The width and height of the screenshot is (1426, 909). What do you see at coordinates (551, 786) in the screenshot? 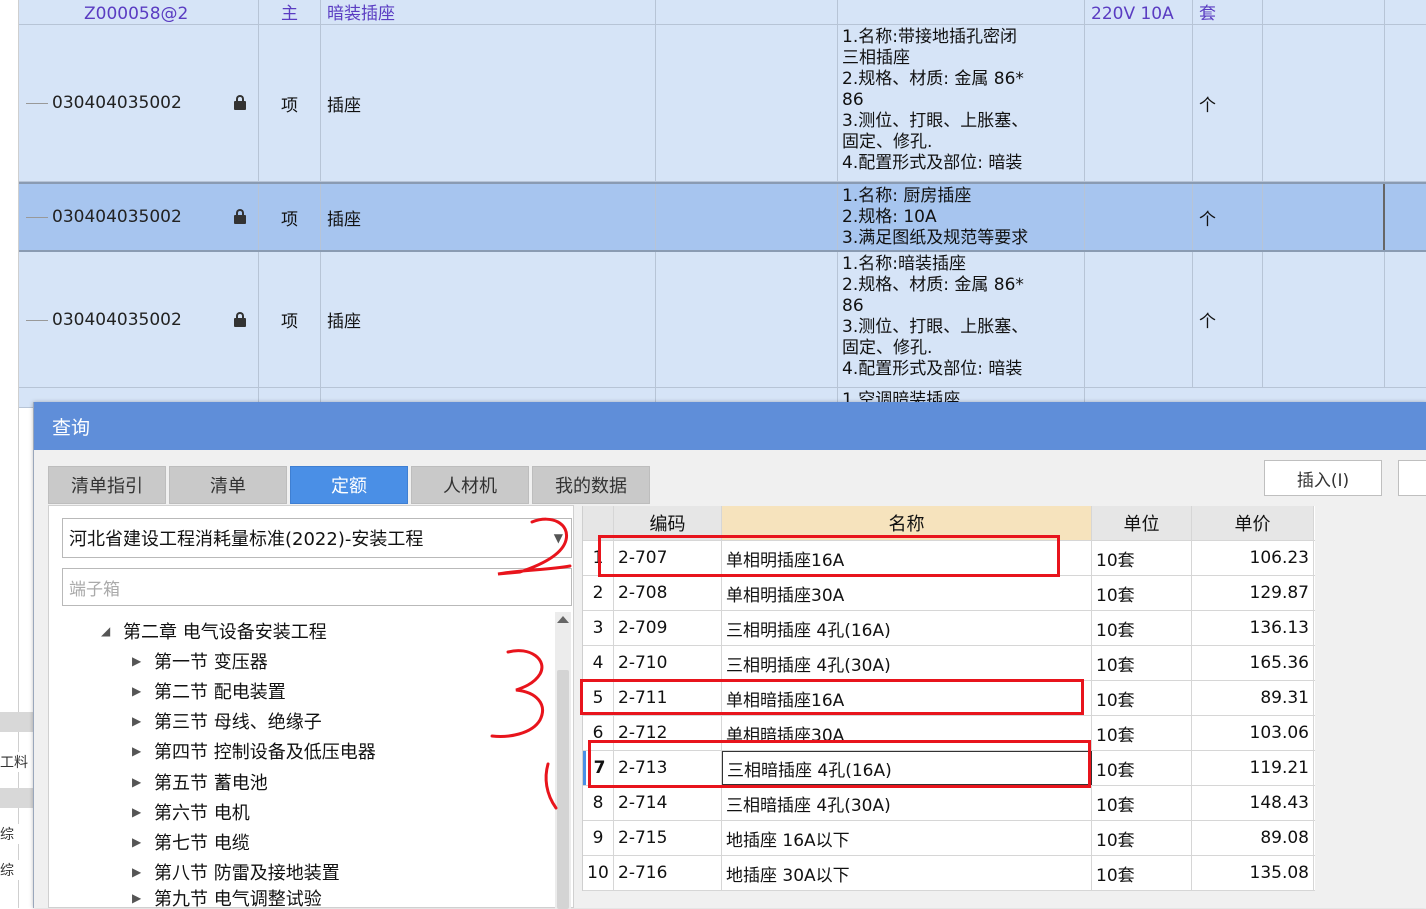
I see `scribble-stroke` at bounding box center [551, 786].